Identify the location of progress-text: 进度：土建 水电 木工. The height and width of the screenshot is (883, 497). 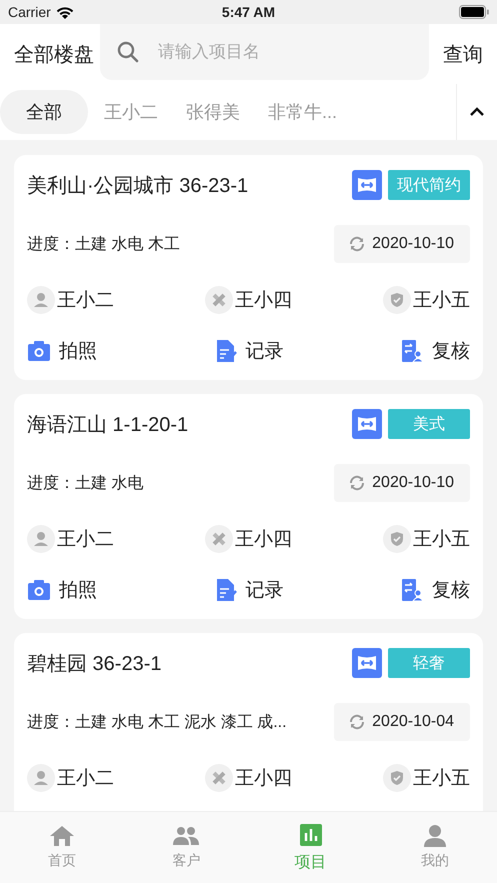
(104, 244).